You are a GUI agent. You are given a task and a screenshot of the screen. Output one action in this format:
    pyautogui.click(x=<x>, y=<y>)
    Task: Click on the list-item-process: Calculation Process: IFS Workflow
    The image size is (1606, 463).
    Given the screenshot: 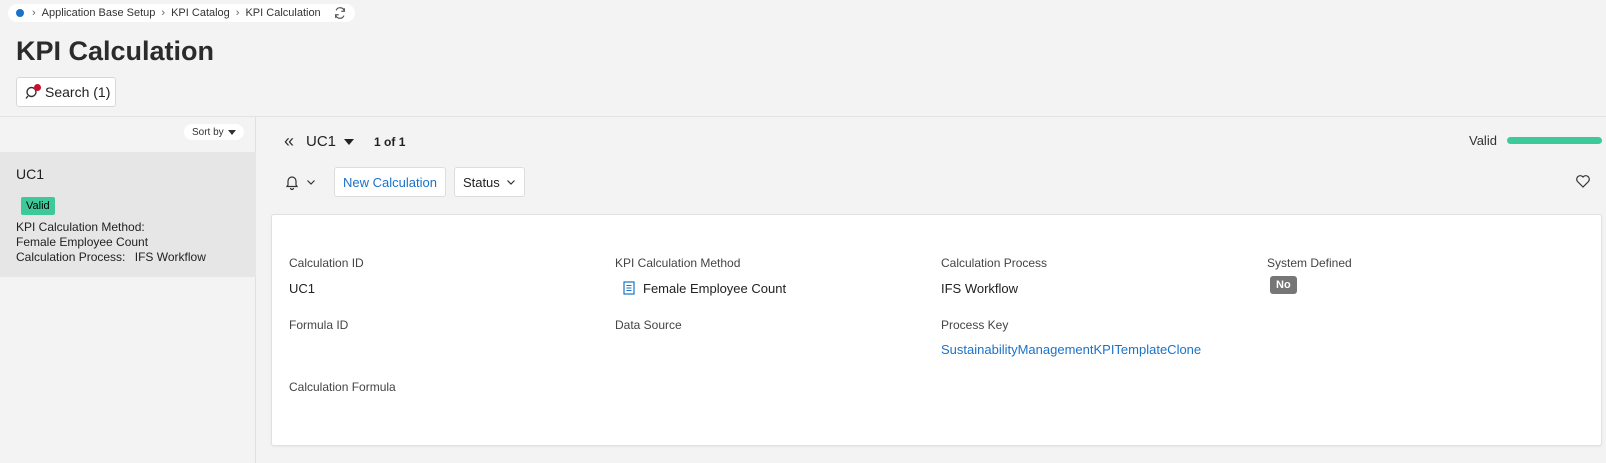 What is the action you would take?
    pyautogui.click(x=111, y=257)
    